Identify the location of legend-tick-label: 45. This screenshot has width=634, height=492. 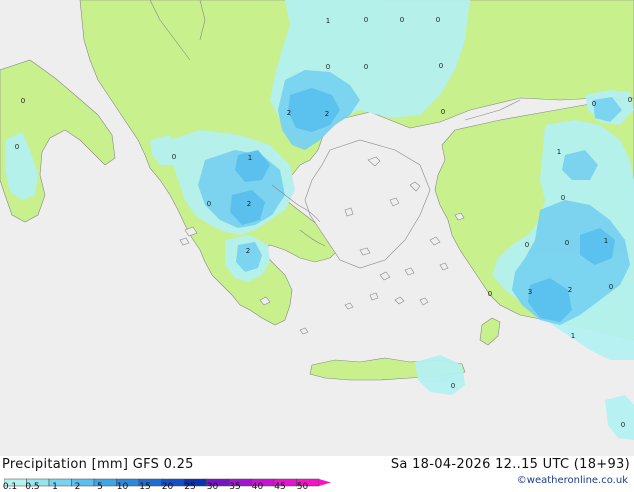
(280, 487).